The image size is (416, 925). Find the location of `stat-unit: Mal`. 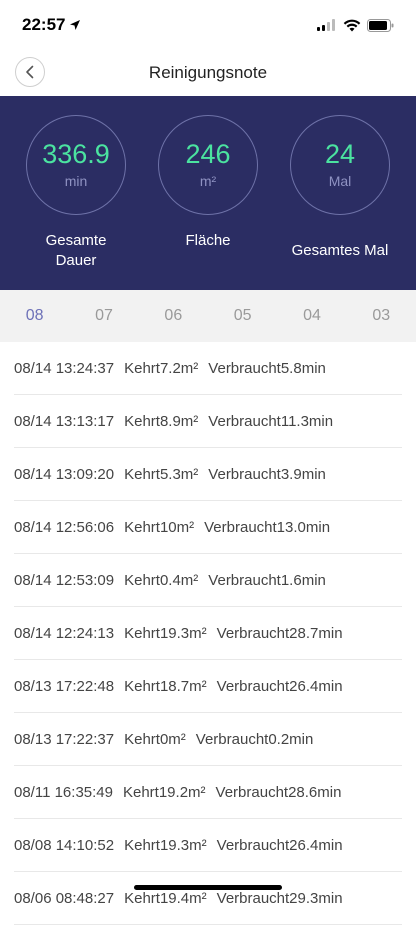

stat-unit: Mal is located at coordinates (340, 181).